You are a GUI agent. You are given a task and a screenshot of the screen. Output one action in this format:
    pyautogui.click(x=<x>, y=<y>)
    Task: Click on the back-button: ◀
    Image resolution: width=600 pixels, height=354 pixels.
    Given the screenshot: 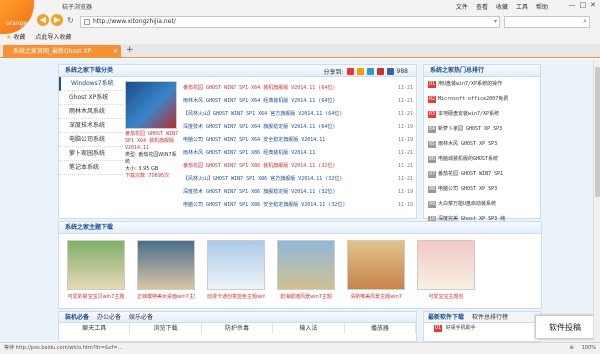 What is the action you would take?
    pyautogui.click(x=43, y=20)
    